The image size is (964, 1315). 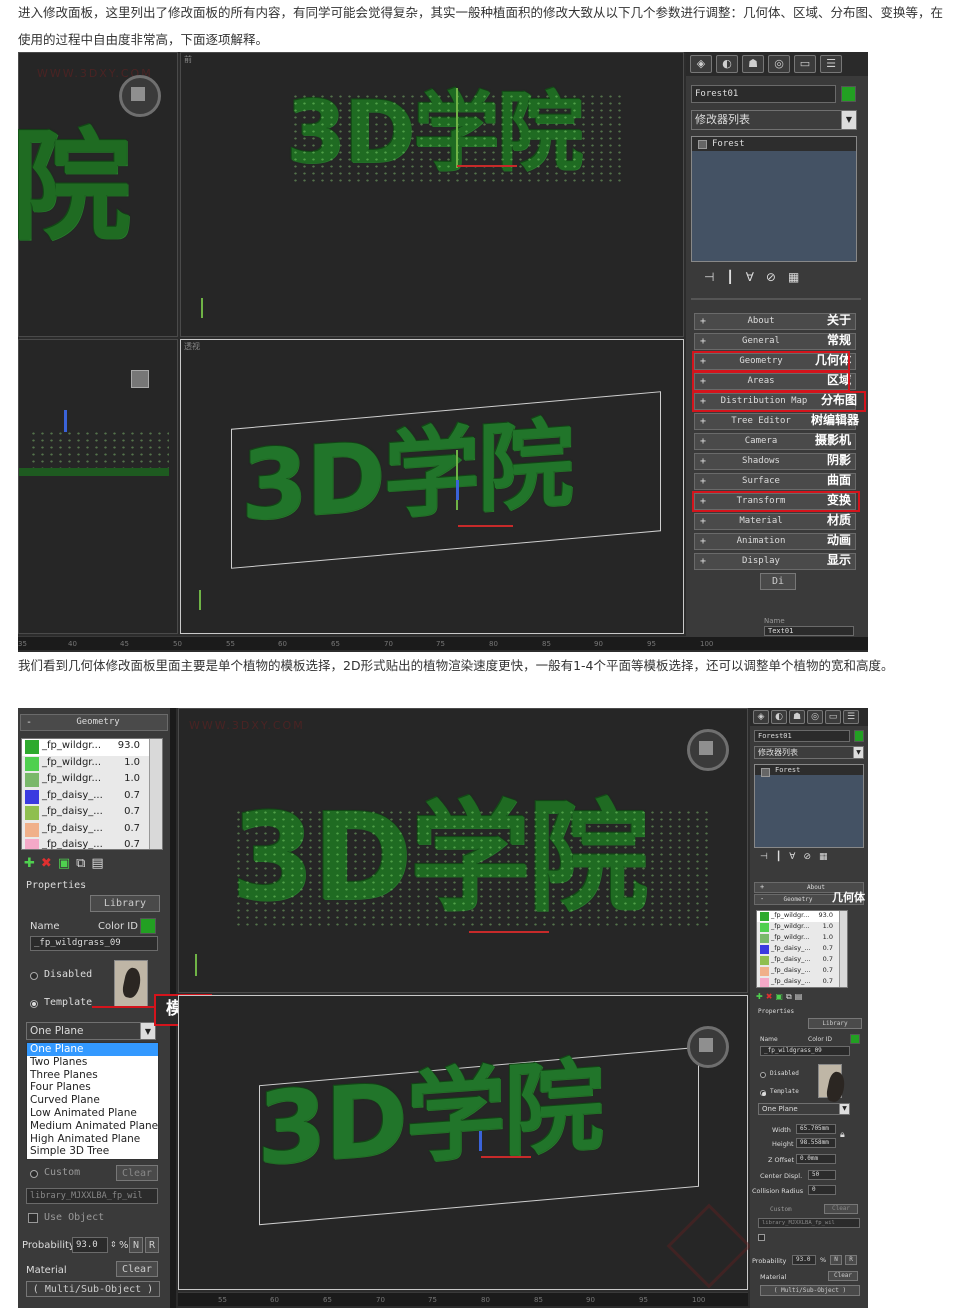 I want to click on viewport-perspective: 透视 3D学院, so click(x=432, y=486).